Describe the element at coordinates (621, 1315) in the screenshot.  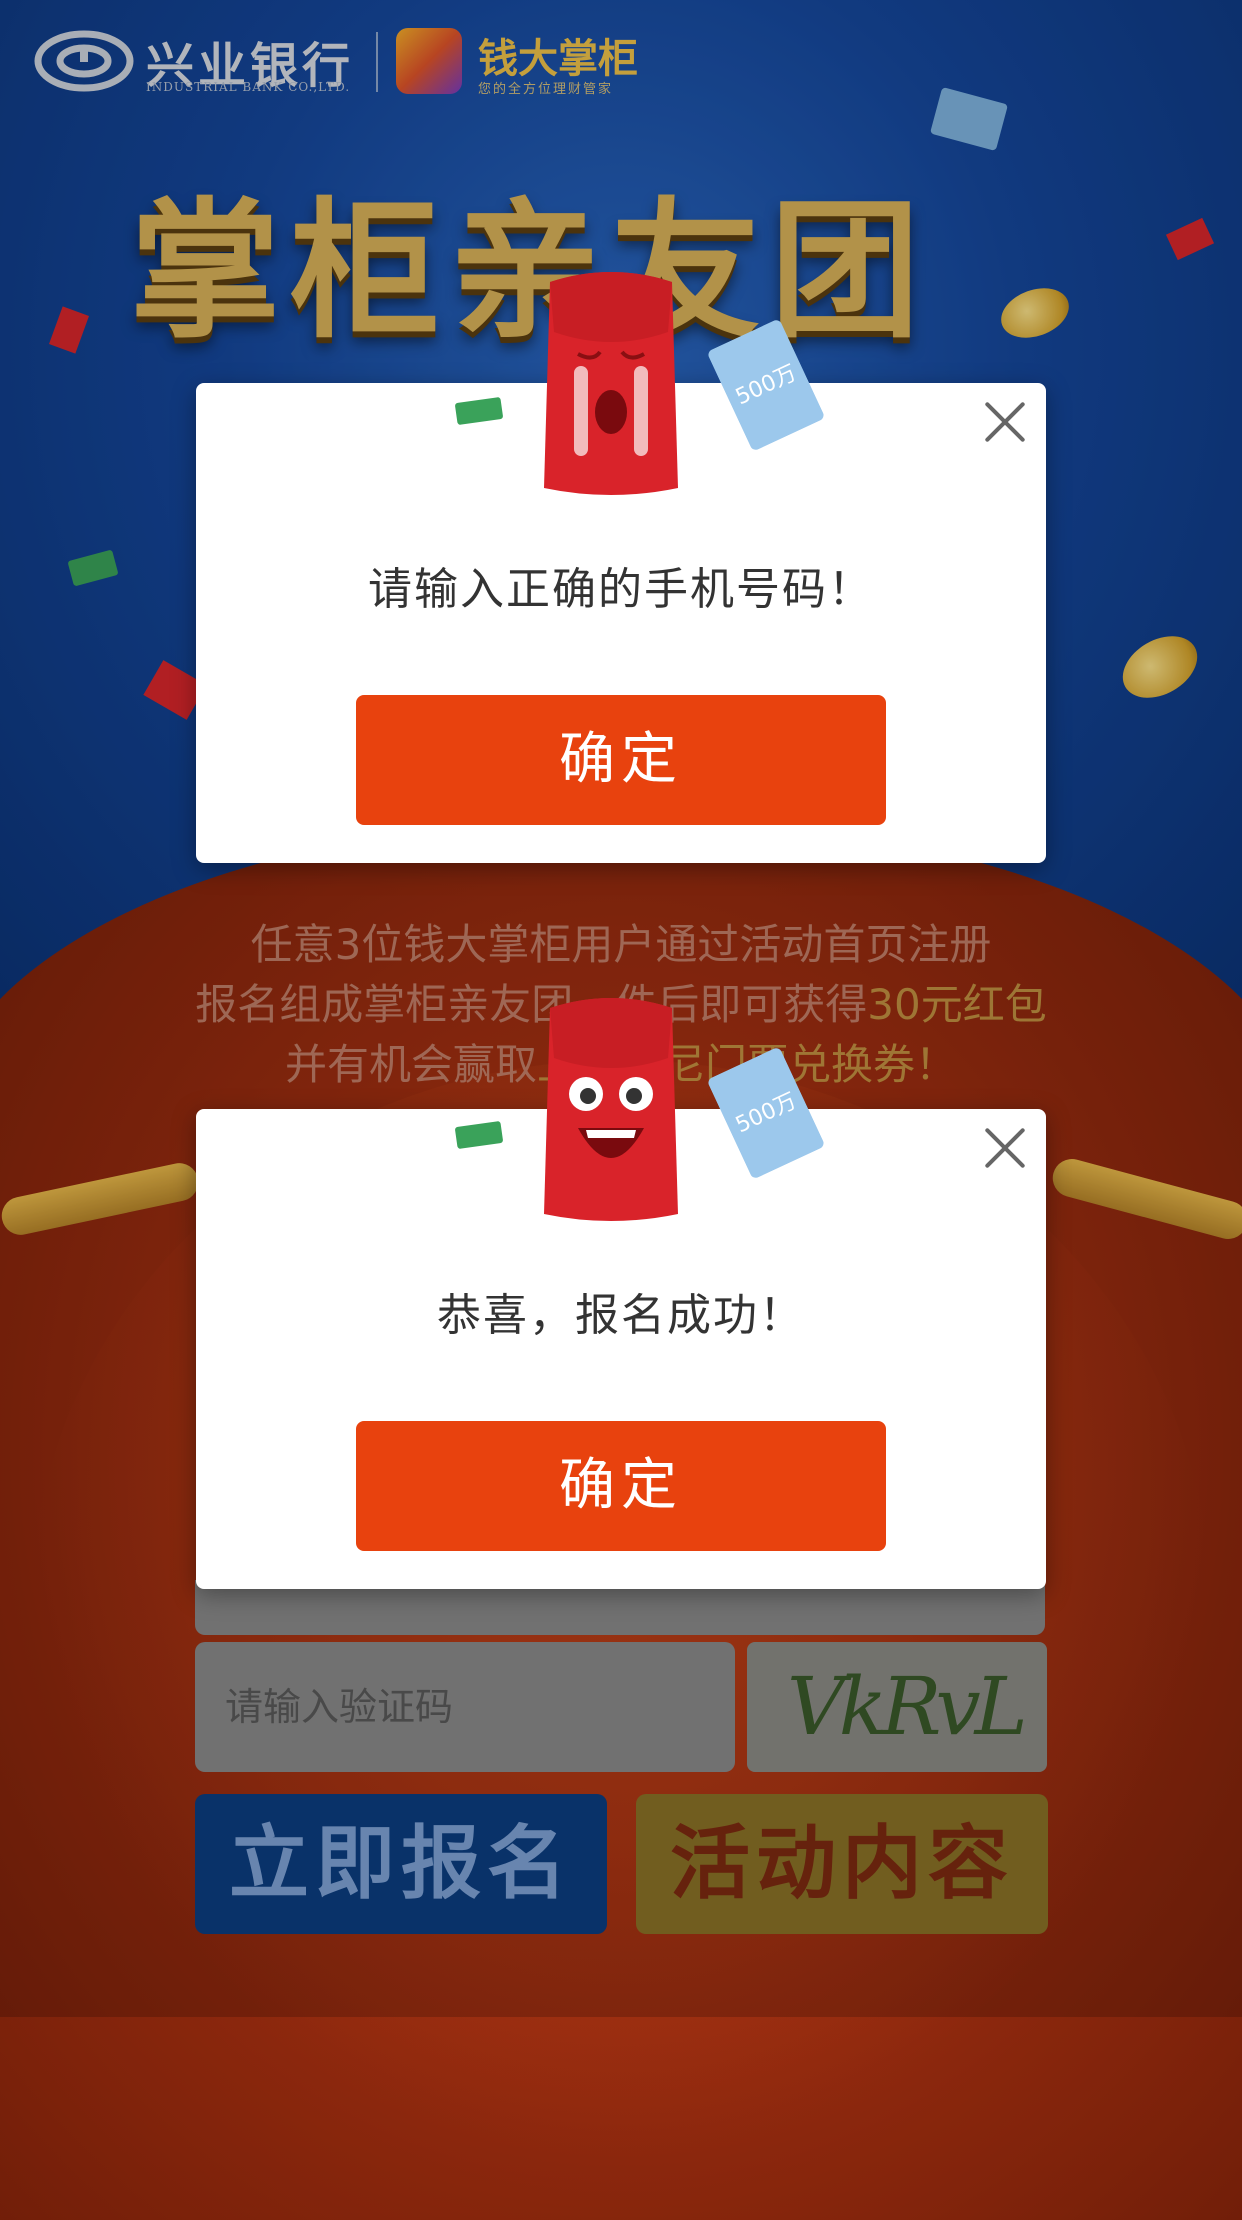
I see `dialog-message: 恭喜，报名成功！` at that location.